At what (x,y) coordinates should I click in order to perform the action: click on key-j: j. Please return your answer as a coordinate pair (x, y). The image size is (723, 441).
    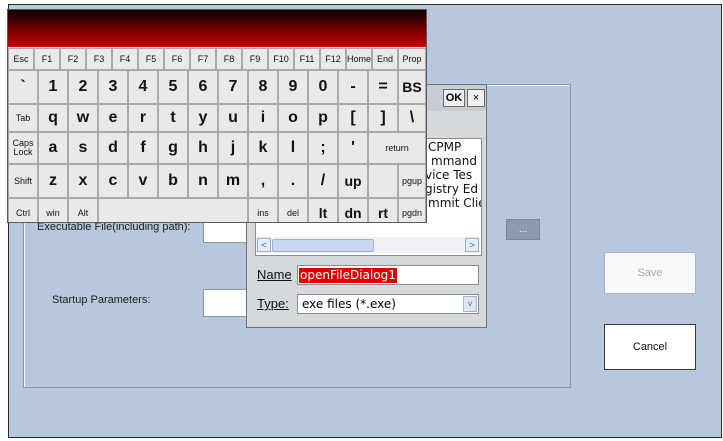
    Looking at the image, I should click on (233, 148).